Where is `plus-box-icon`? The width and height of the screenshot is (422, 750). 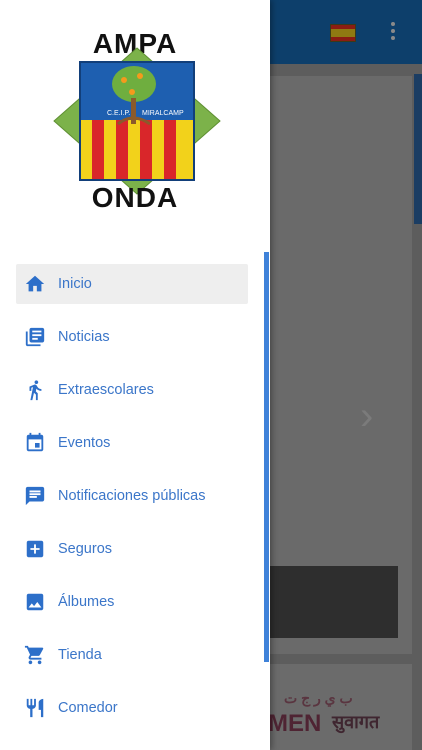 plus-box-icon is located at coordinates (35, 549).